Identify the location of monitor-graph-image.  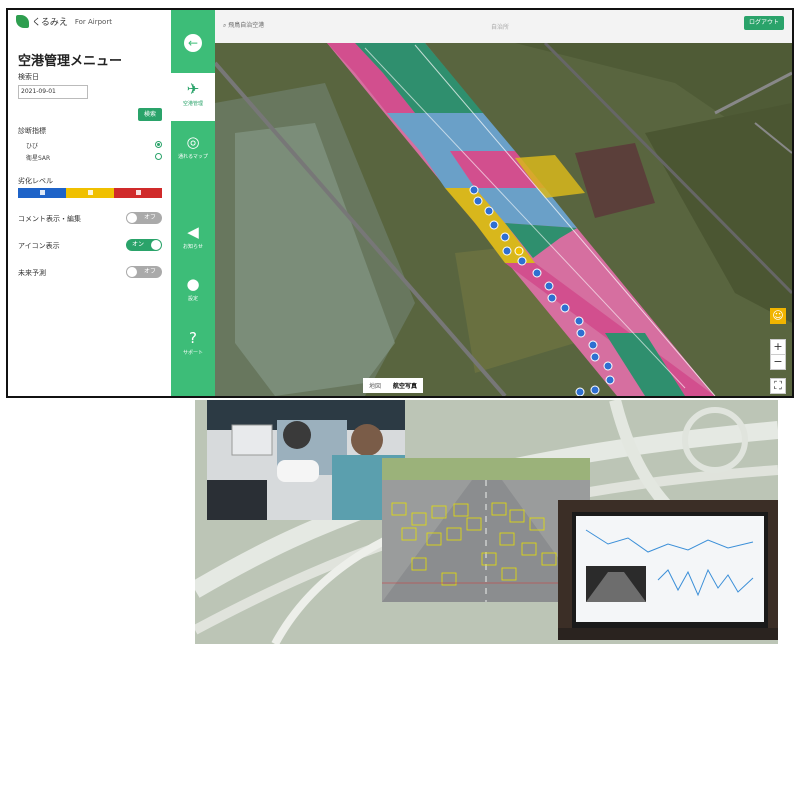
(668, 570).